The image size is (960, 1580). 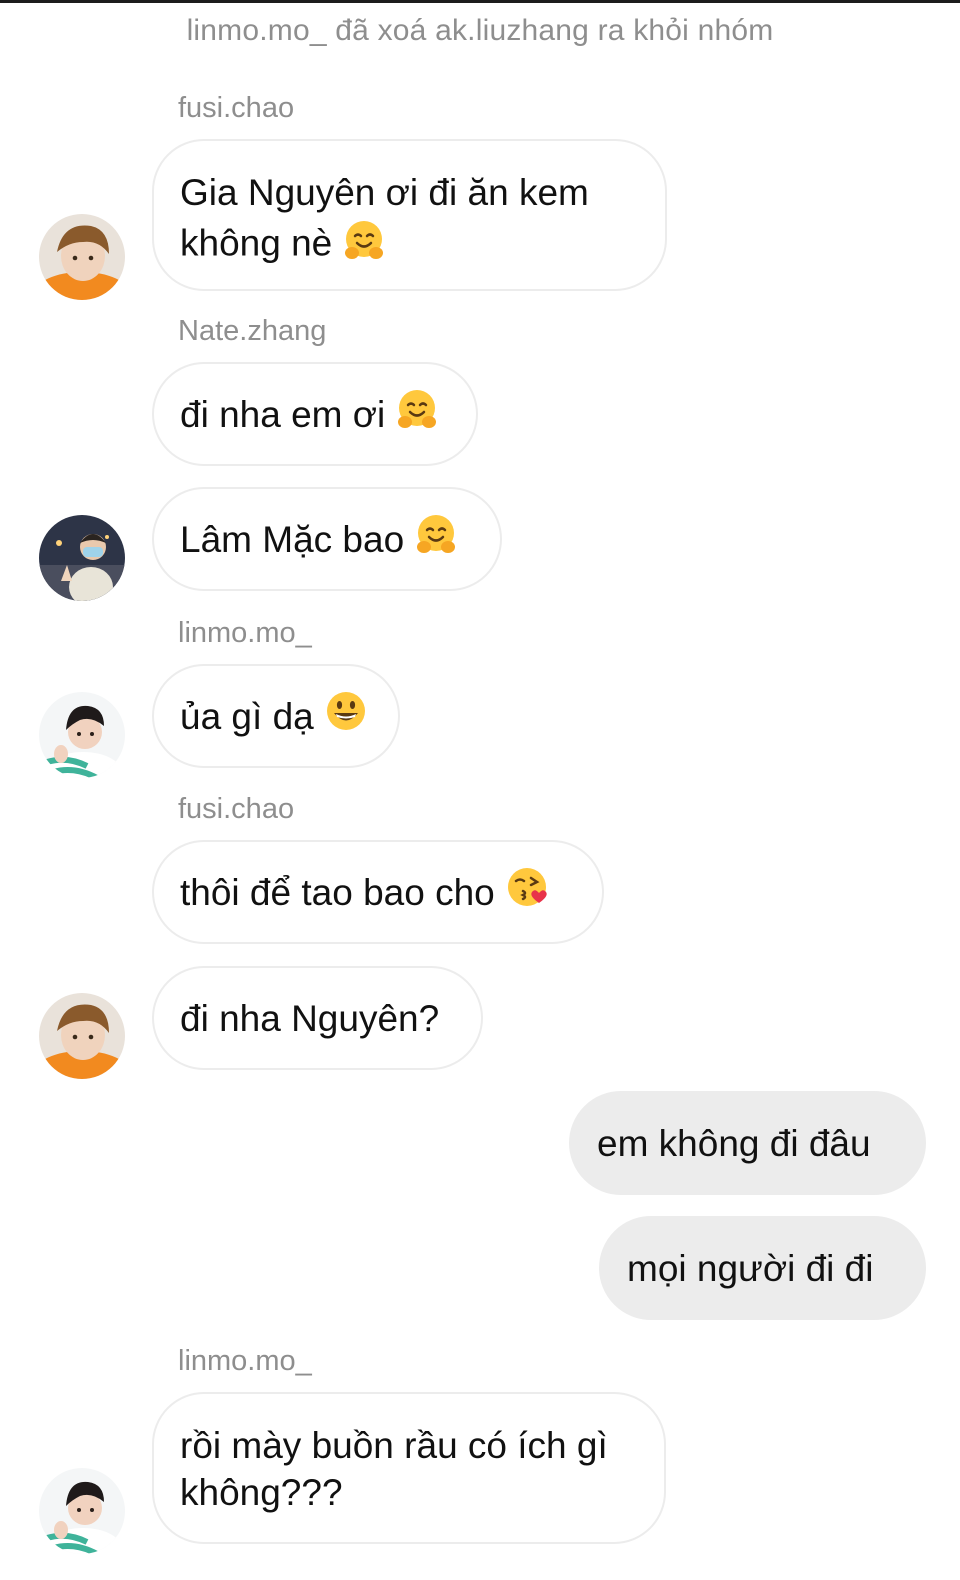 I want to click on message-text: đi nha Nguyên?, so click(x=310, y=1018).